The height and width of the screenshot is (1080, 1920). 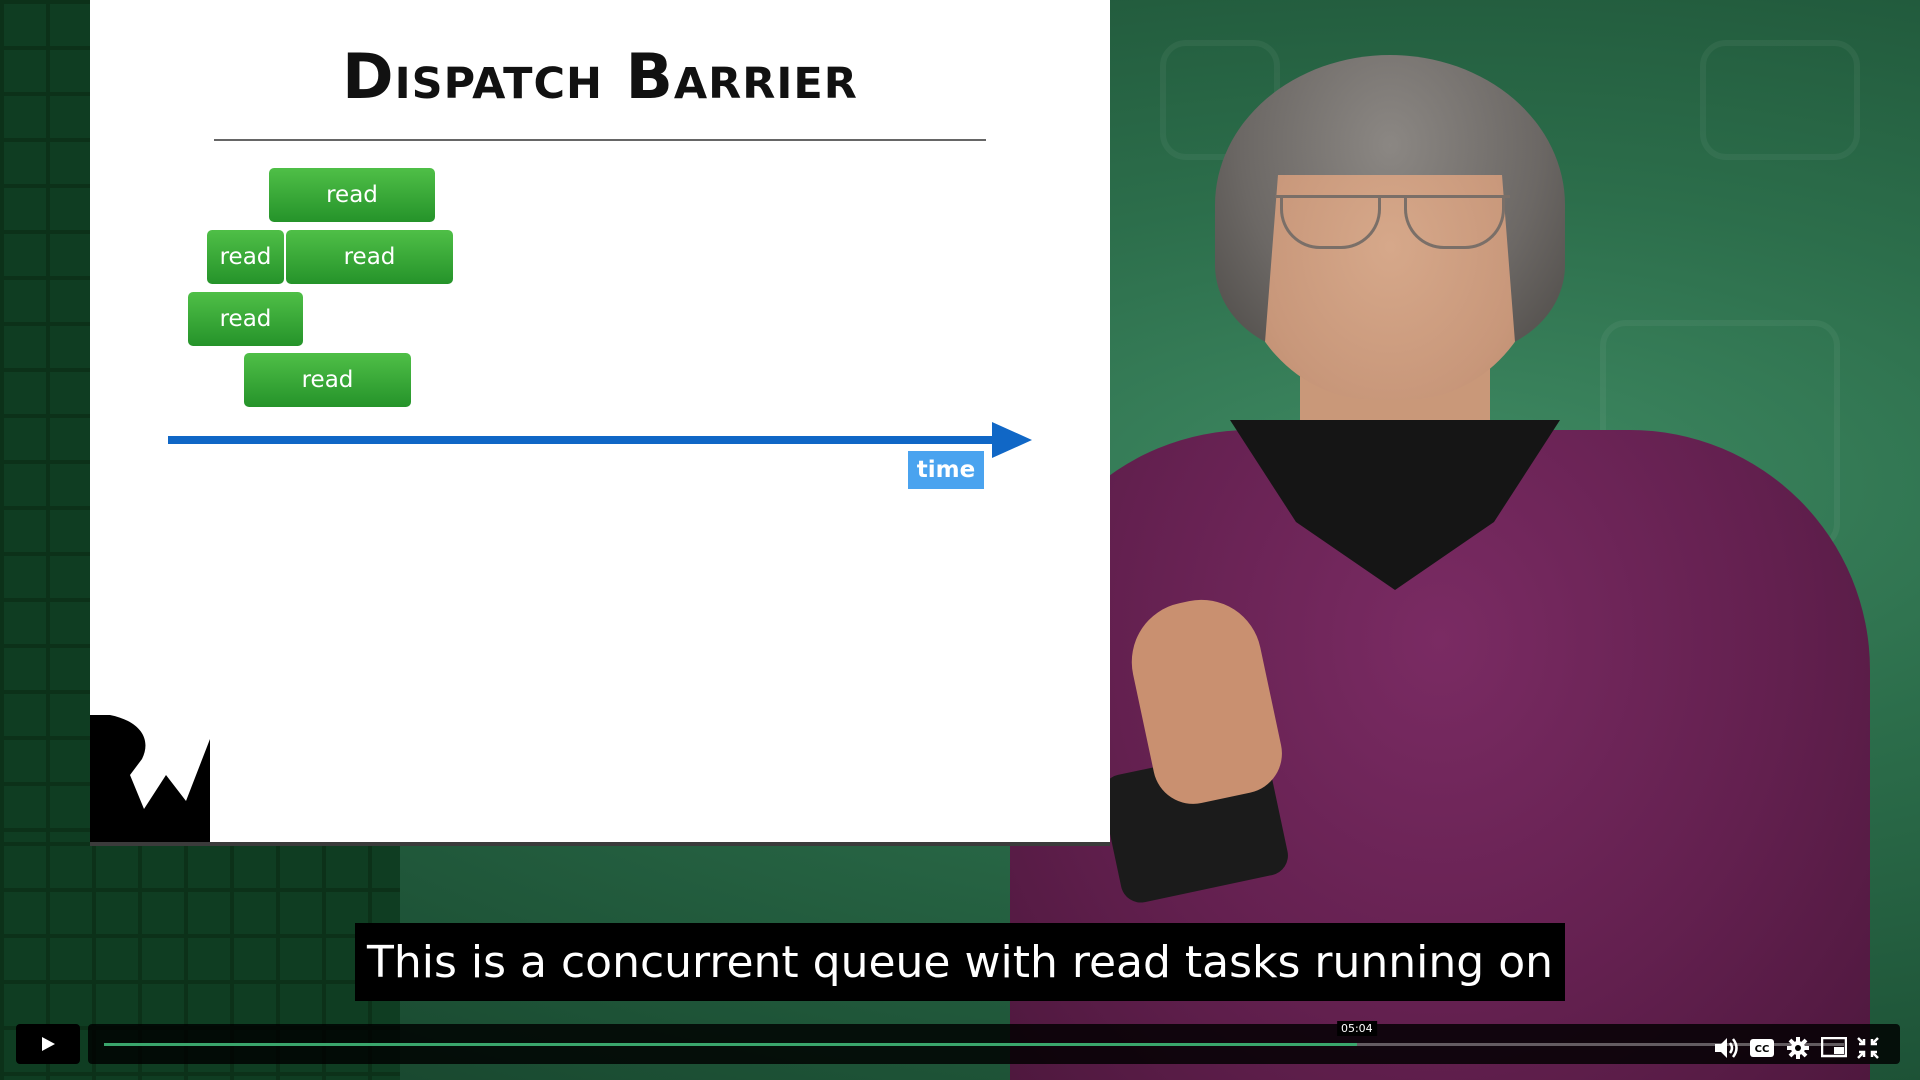 I want to click on progress-bar: 05:04 CC, so click(x=994, y=1042).